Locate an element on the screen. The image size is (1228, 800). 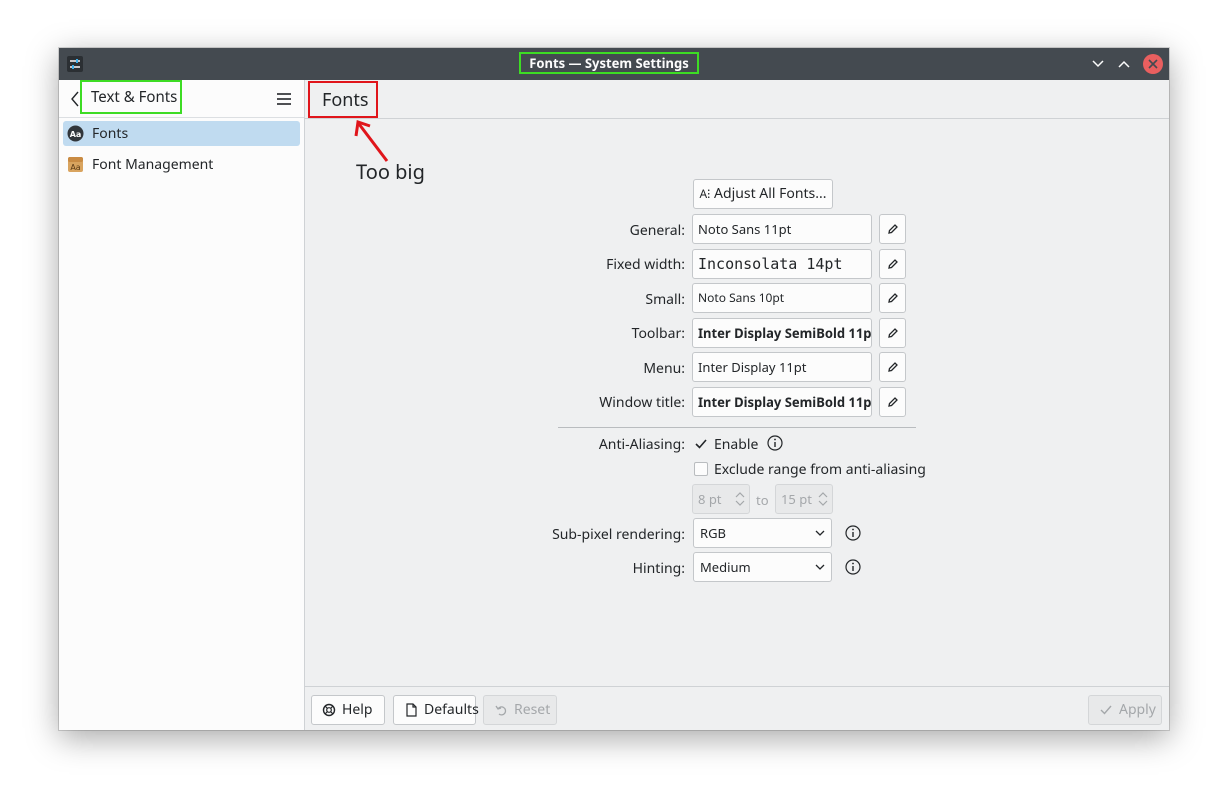
chevron-up-icon is located at coordinates (1124, 64).